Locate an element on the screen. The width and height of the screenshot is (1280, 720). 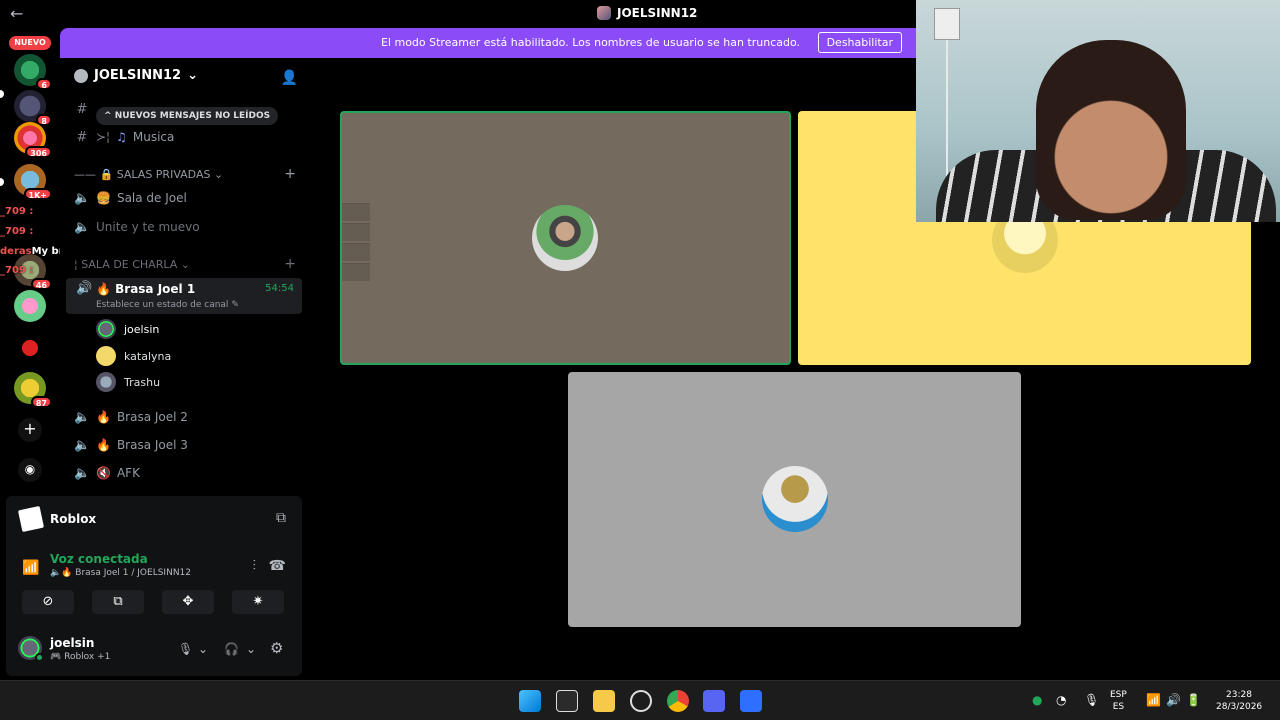
category-sala-de-charla: ¦ SALA DE CHARLA ⌄ is located at coordinates (132, 264).